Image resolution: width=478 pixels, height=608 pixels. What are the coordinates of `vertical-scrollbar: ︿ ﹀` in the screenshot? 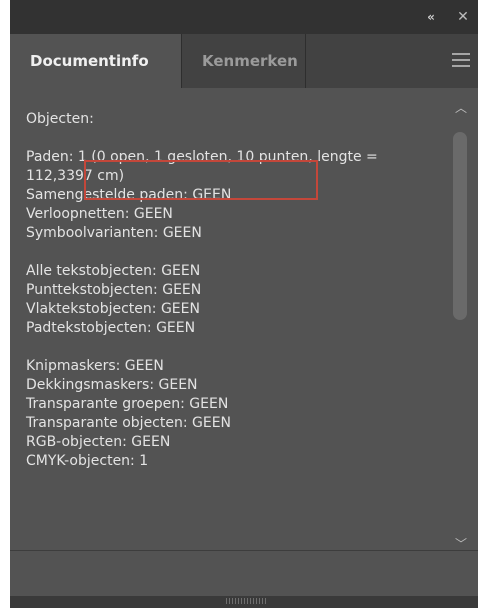 It's located at (461, 326).